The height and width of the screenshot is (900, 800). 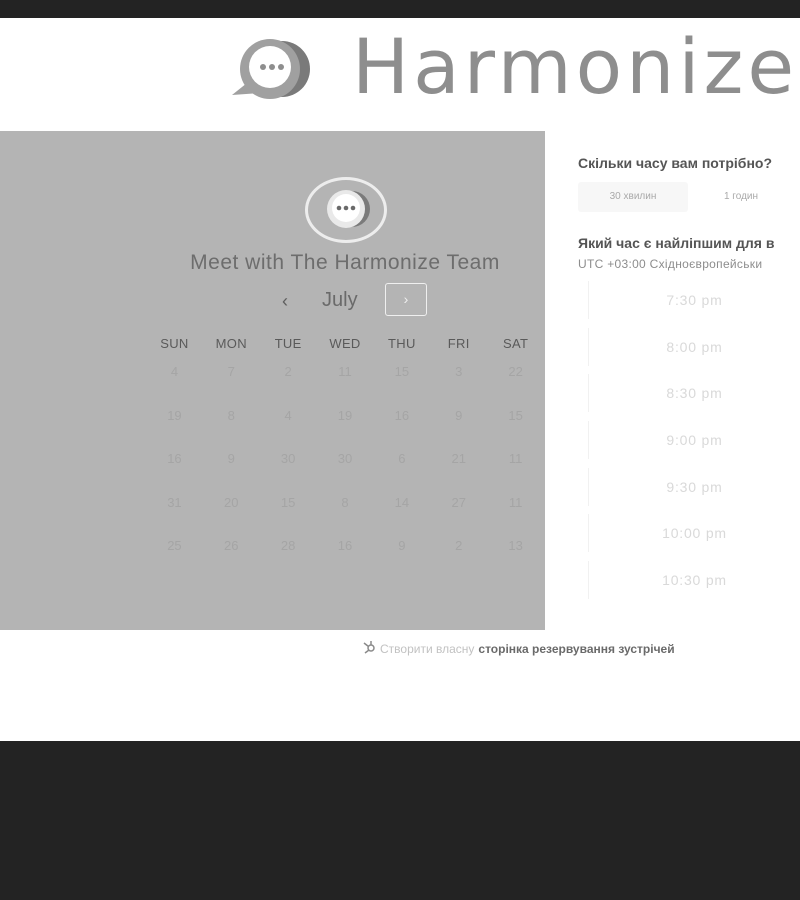 What do you see at coordinates (288, 343) in the screenshot?
I see `weekday-header: TUE` at bounding box center [288, 343].